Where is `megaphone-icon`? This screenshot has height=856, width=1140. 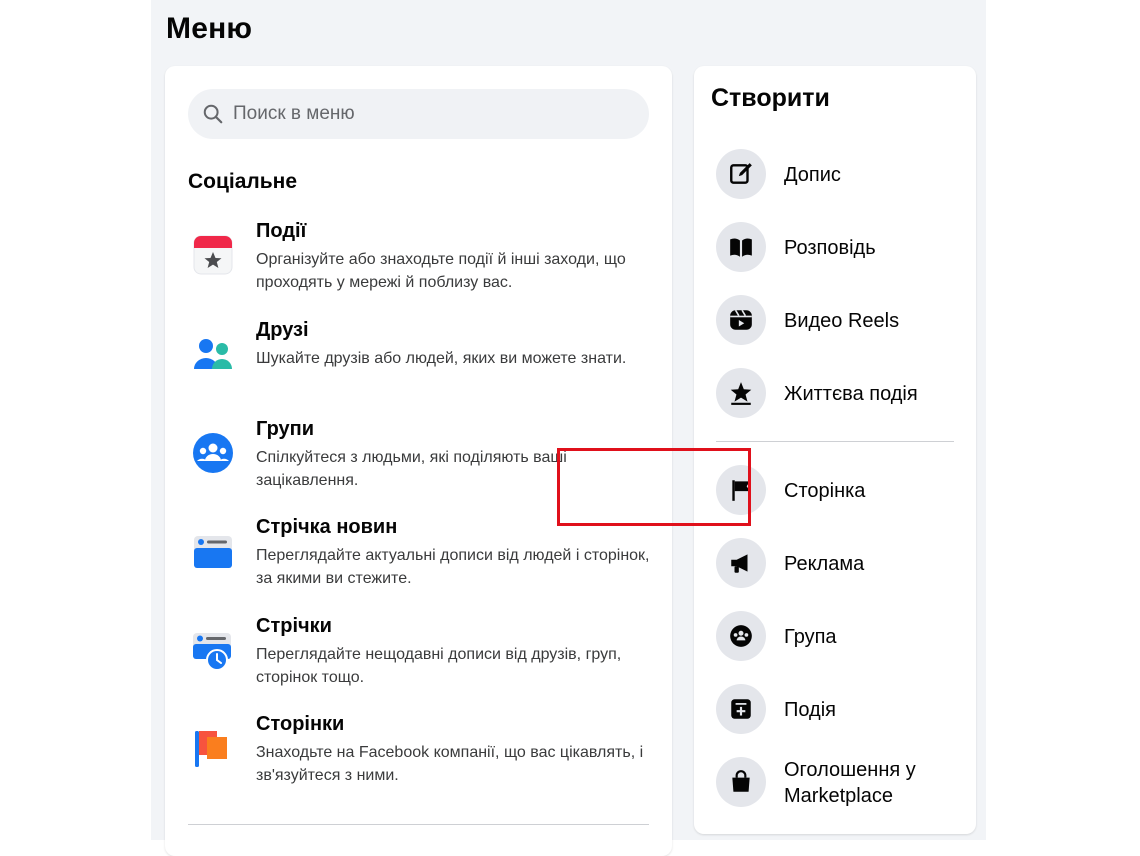
megaphone-icon is located at coordinates (739, 563).